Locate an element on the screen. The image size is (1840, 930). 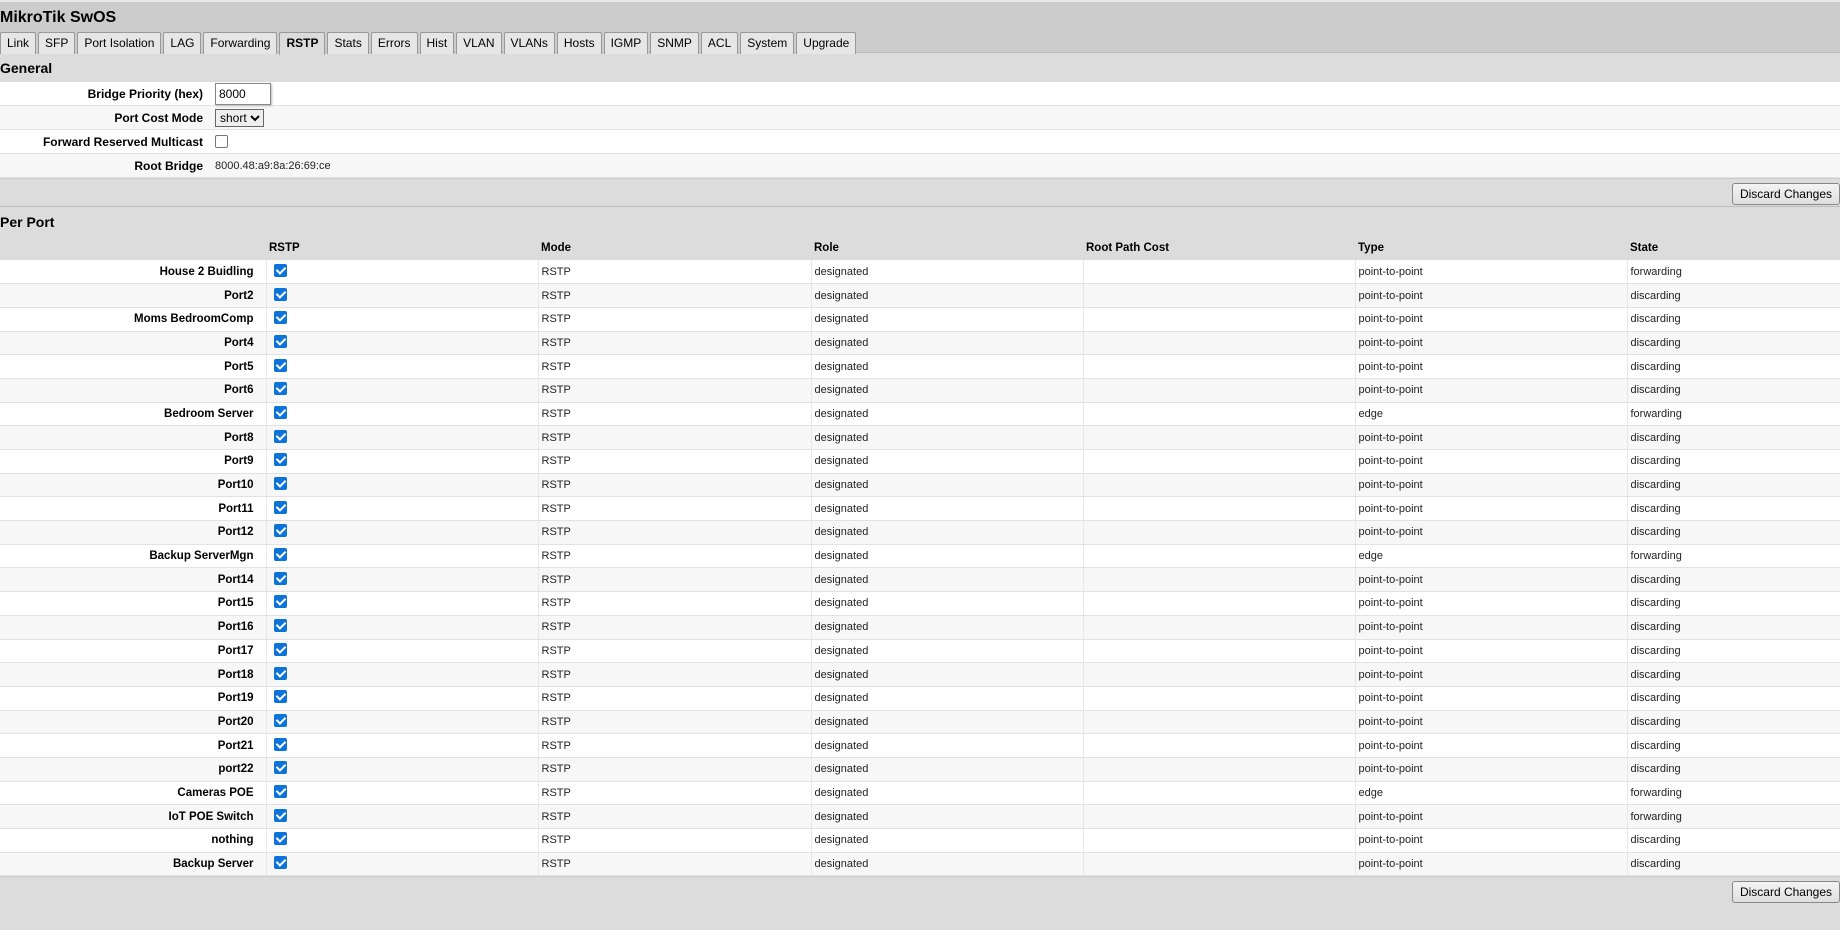
tab-rstp: RSTP is located at coordinates (302, 43).